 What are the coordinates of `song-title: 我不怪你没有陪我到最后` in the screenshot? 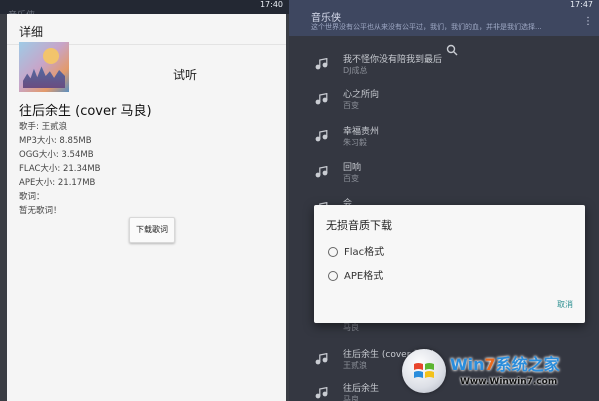 It's located at (393, 60).